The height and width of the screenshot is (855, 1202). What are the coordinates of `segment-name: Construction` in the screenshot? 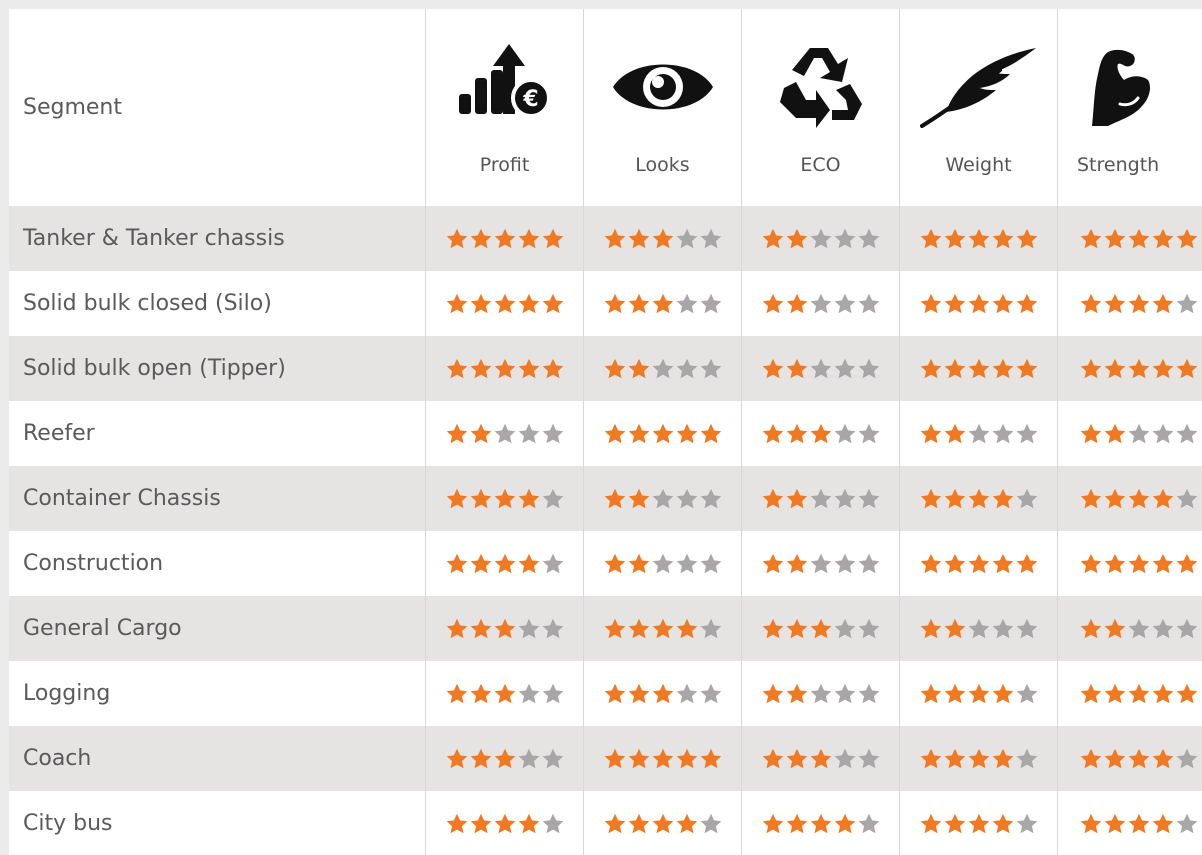 It's located at (93, 563).